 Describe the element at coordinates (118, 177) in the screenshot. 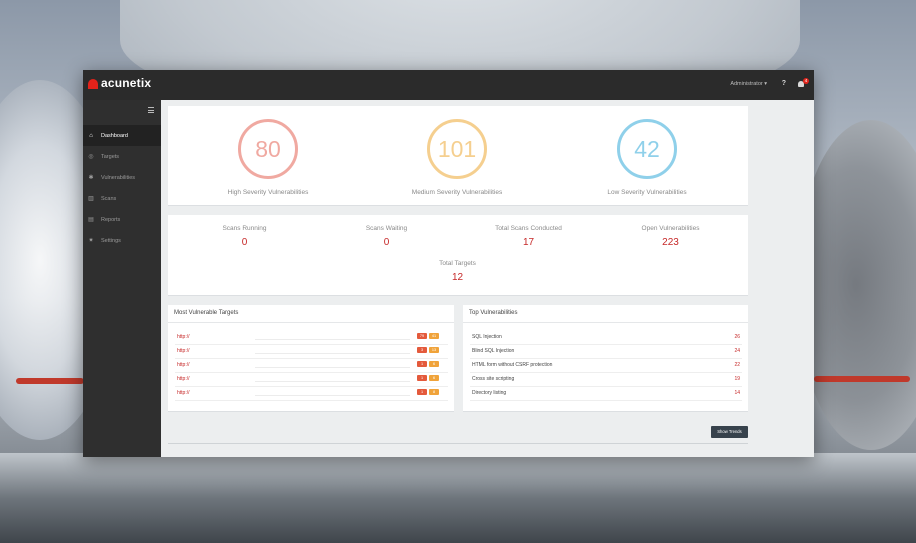

I see `sidebar-item-label: Vulnerabilities` at that location.